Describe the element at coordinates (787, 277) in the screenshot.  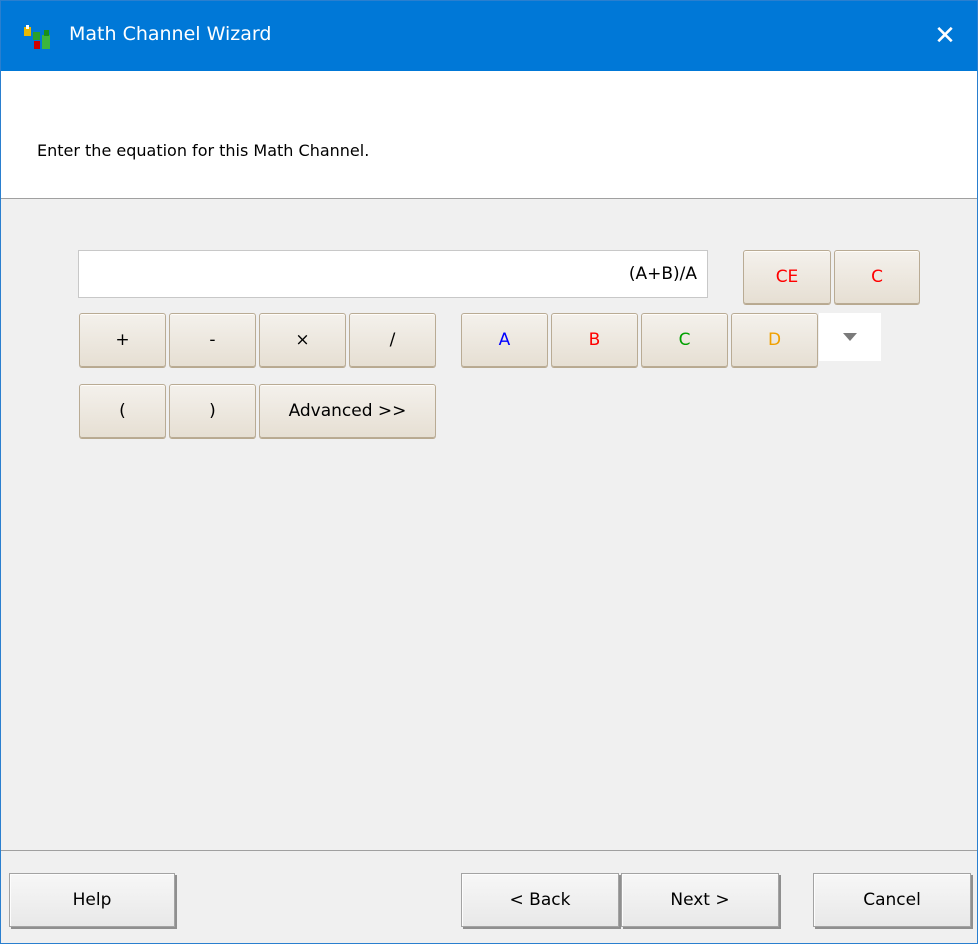
I see `clear-entry-button: CE` at that location.